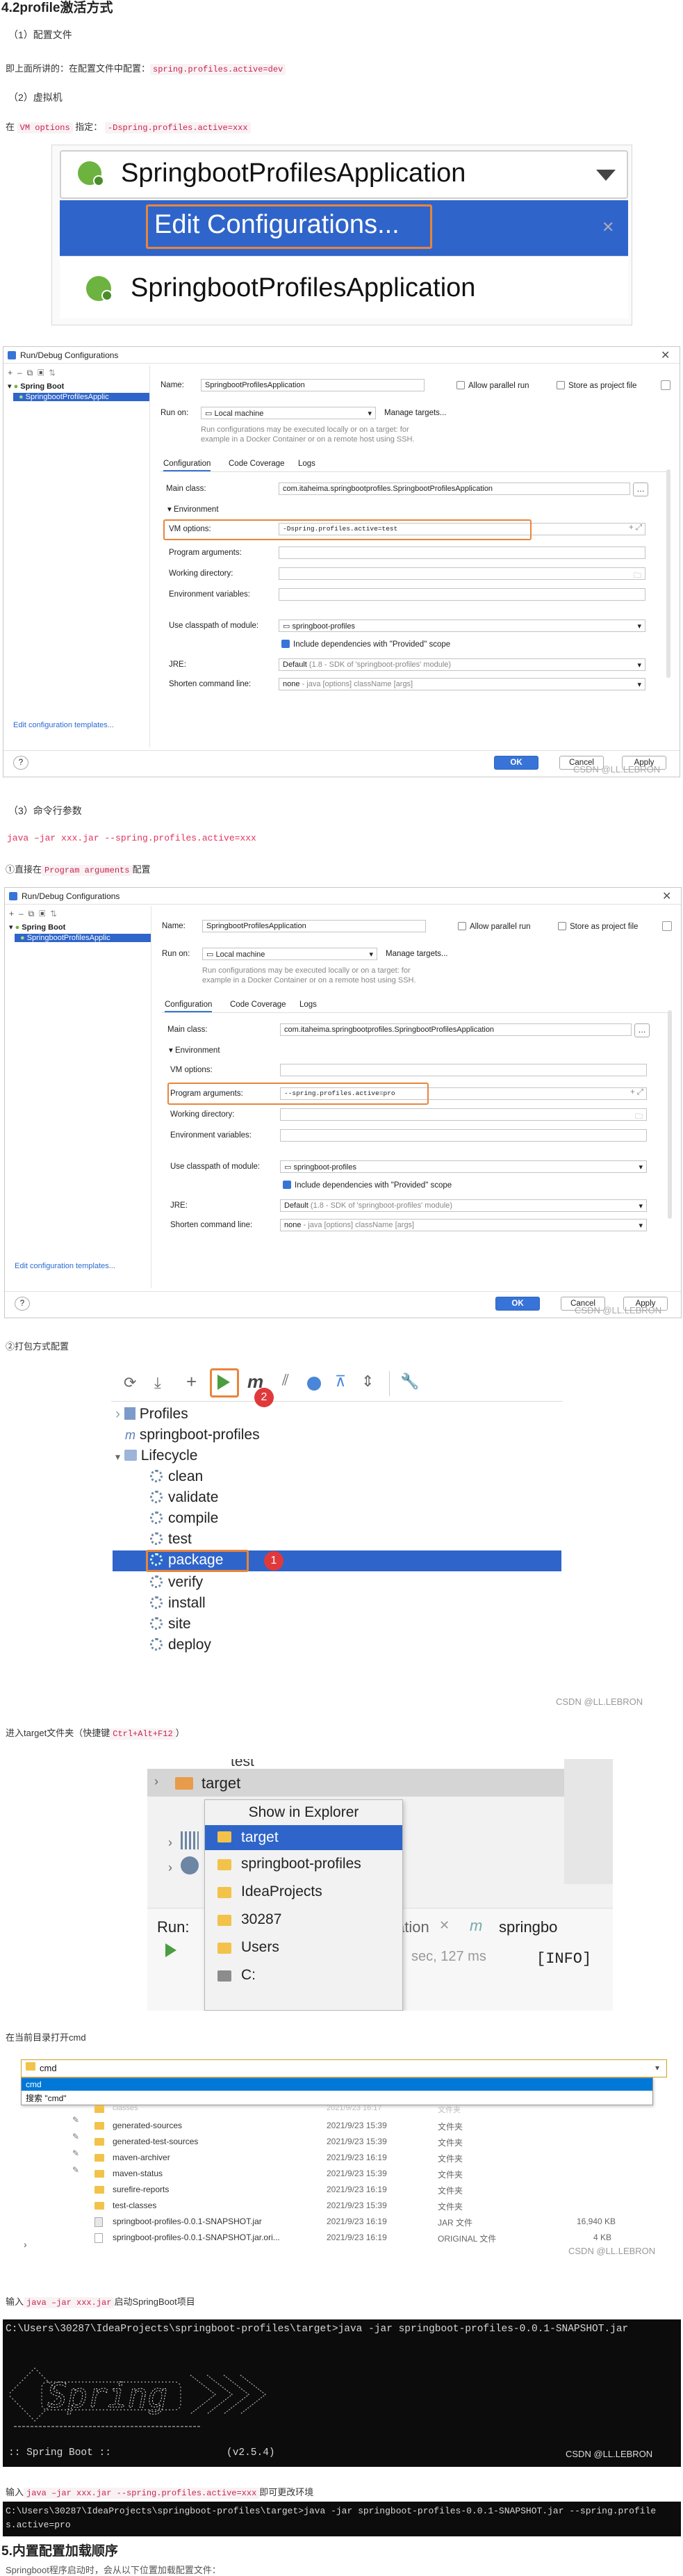 The height and width of the screenshot is (2576, 683). Describe the element at coordinates (180, 1645) in the screenshot. I see `goal-deploy: deploy` at that location.